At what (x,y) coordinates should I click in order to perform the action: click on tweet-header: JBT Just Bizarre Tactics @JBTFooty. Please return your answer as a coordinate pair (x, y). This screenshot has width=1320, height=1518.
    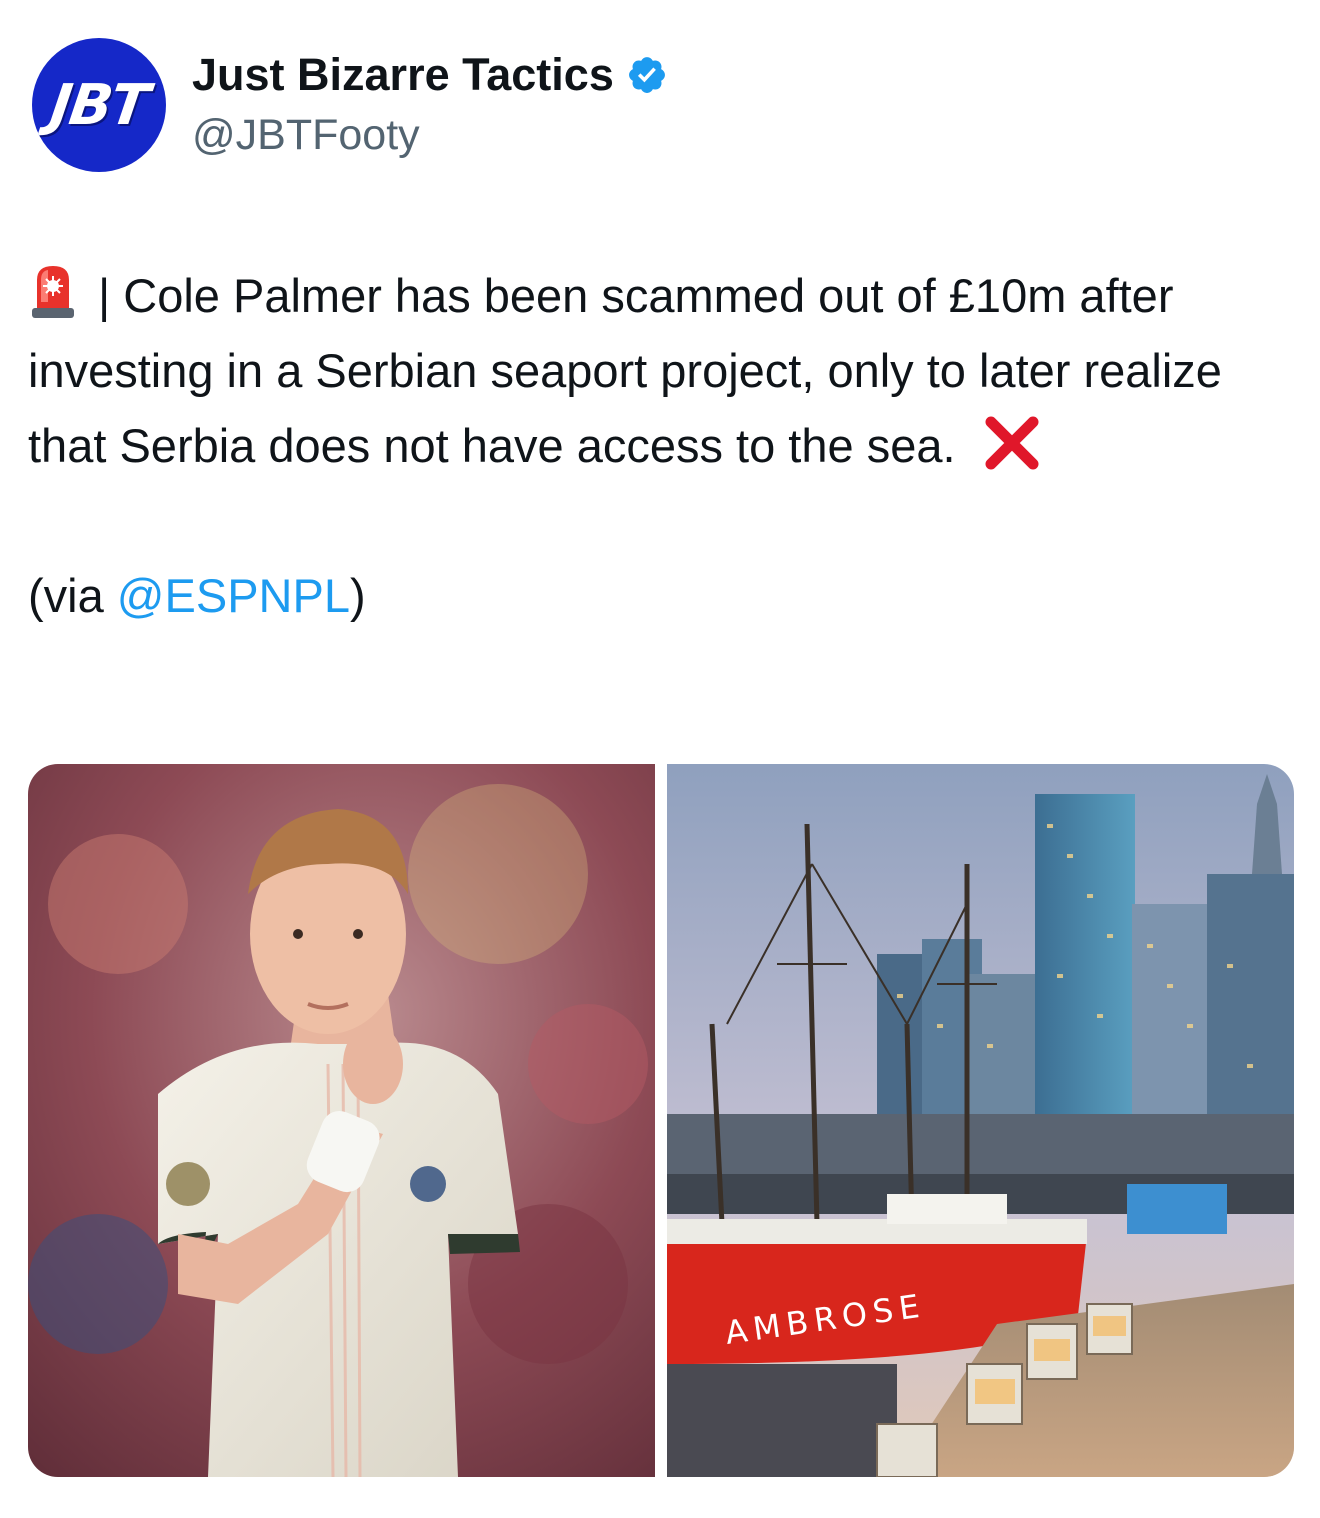
    Looking at the image, I should click on (350, 105).